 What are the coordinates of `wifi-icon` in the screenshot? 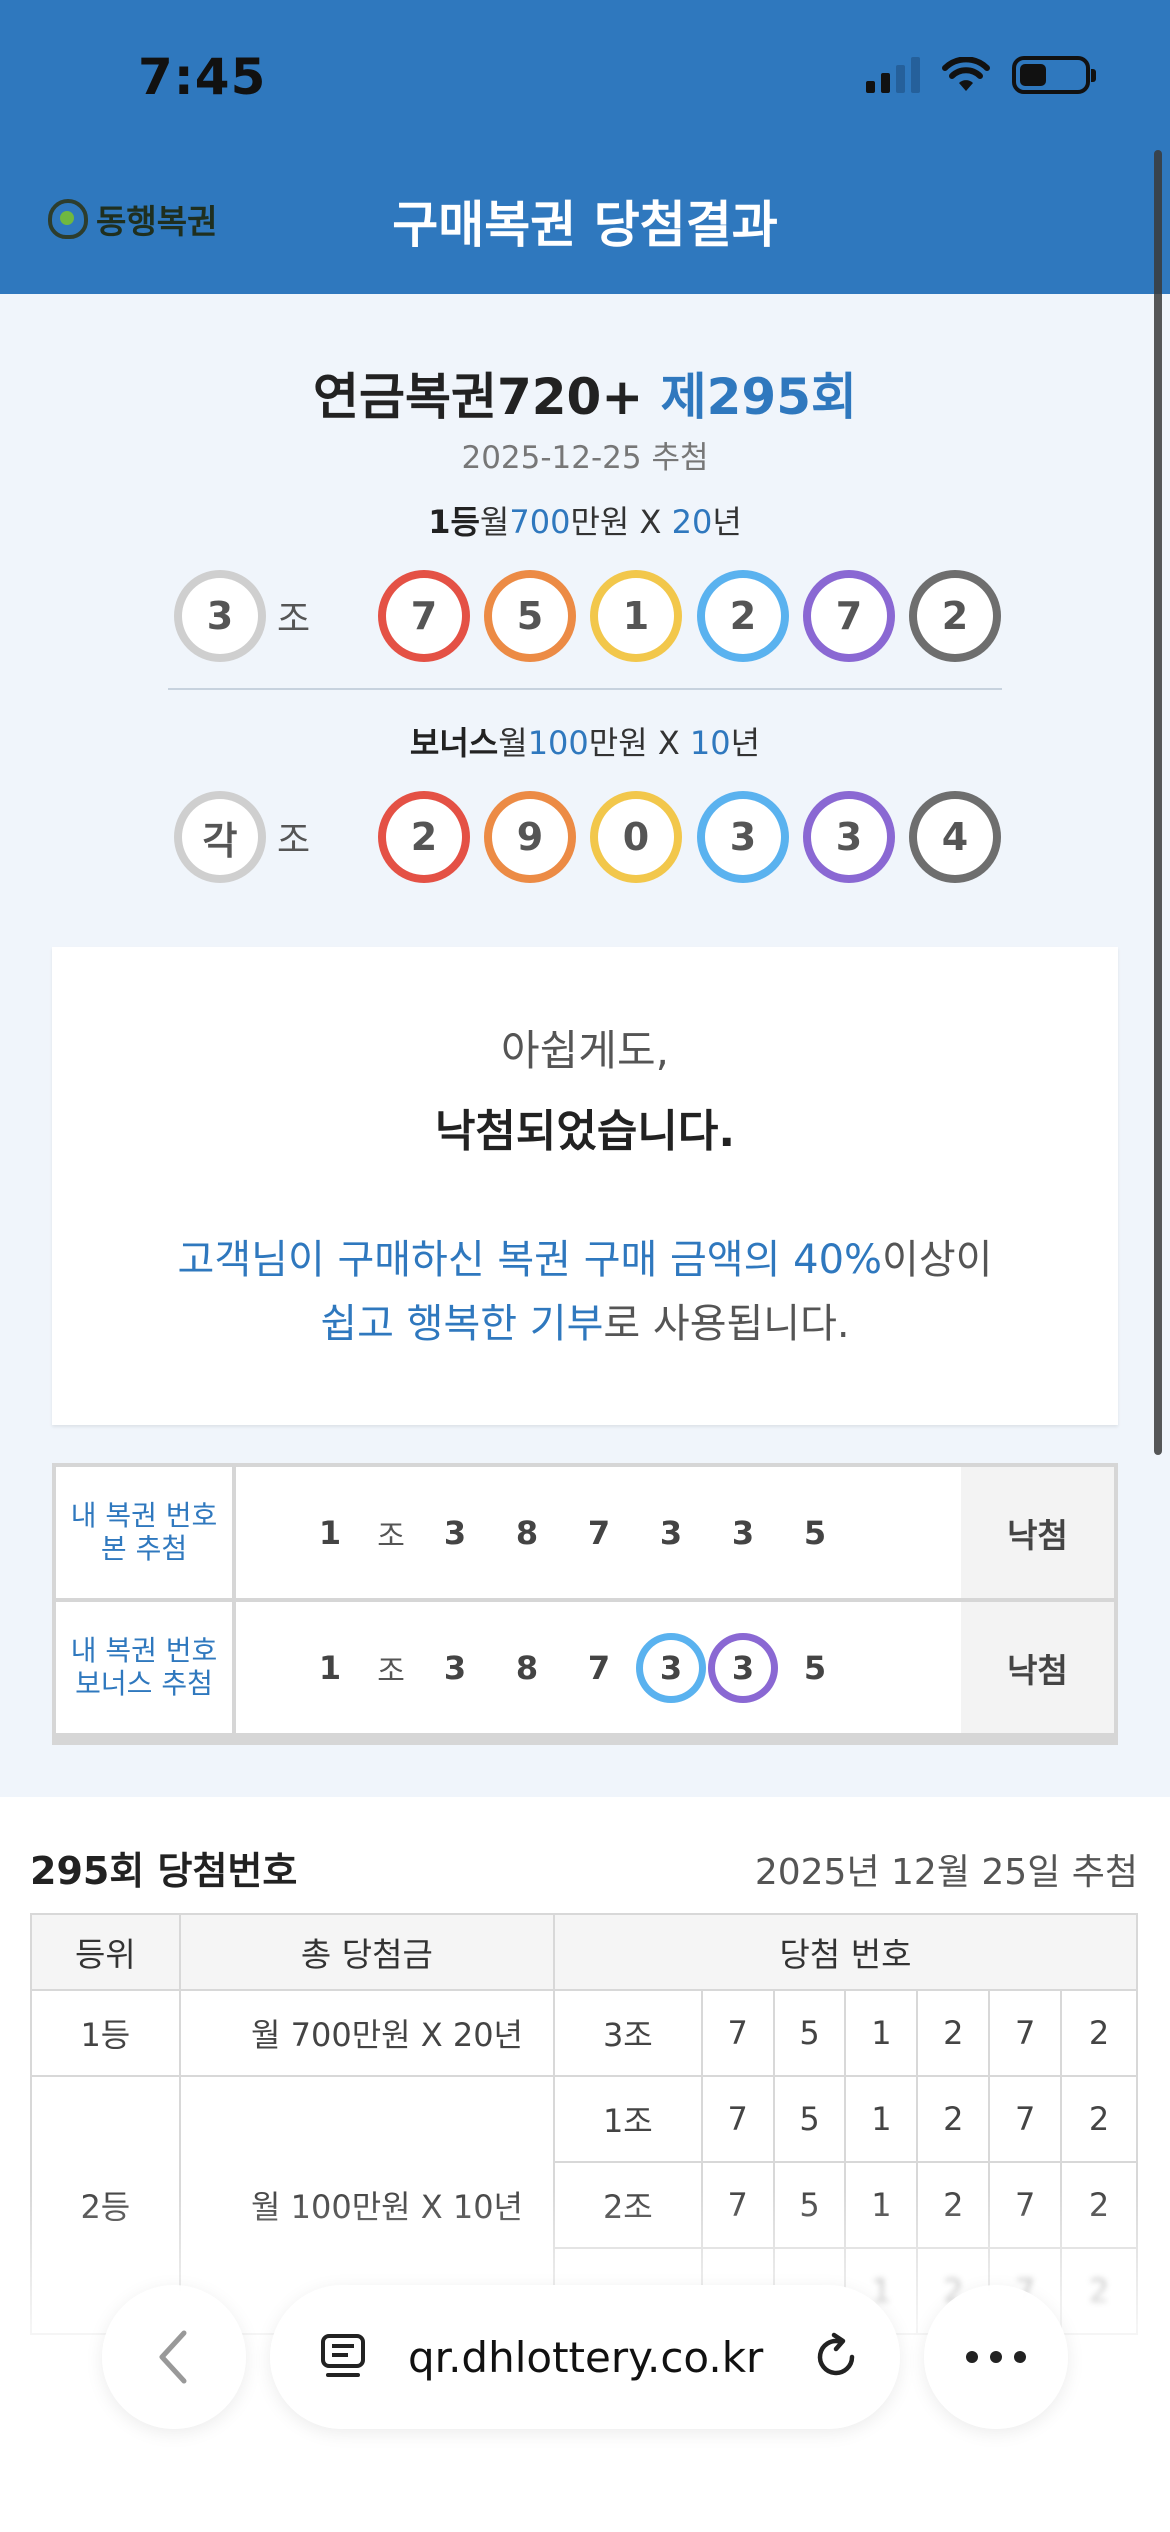 It's located at (966, 74).